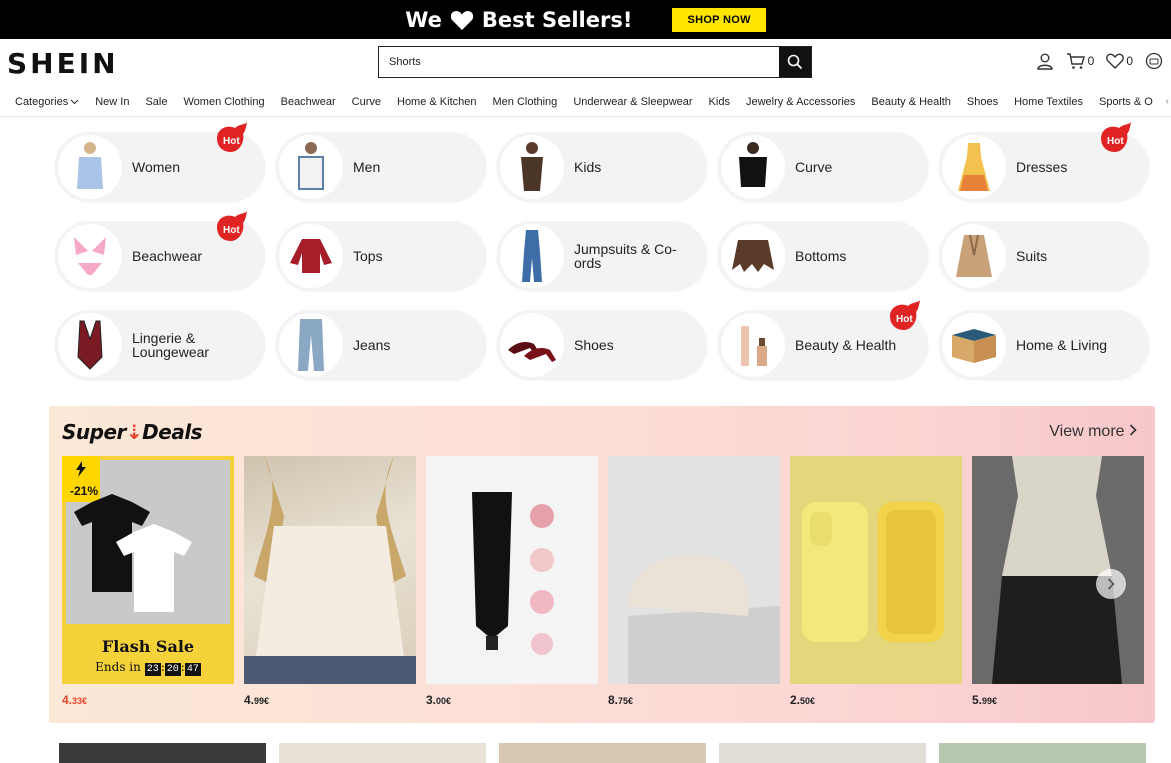 The image size is (1171, 763). I want to click on price-dec: 33€, so click(80, 701).